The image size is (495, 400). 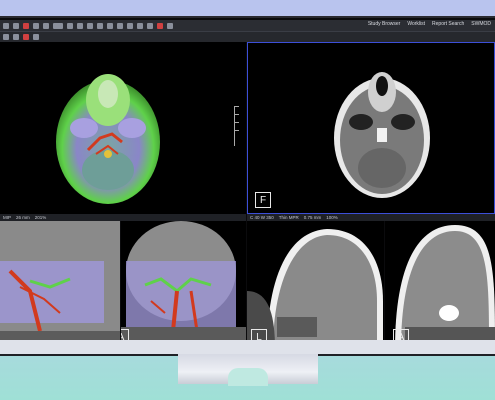 What do you see at coordinates (262, 217) in the screenshot?
I see `window-label: C 40 W 350` at bounding box center [262, 217].